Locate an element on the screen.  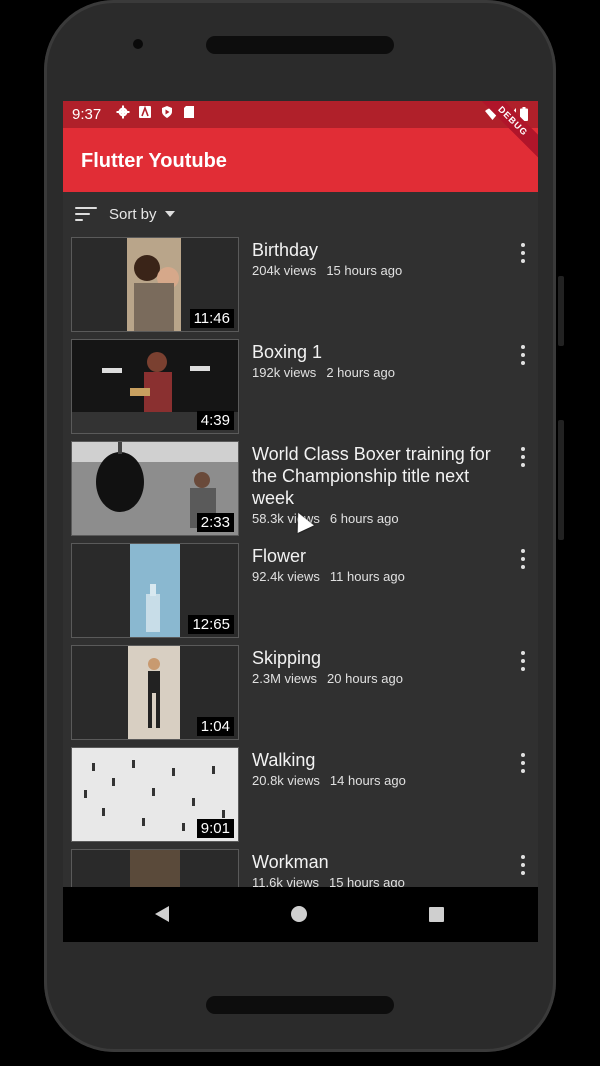
video-time: 20 hours ago is located at coordinates (365, 678).